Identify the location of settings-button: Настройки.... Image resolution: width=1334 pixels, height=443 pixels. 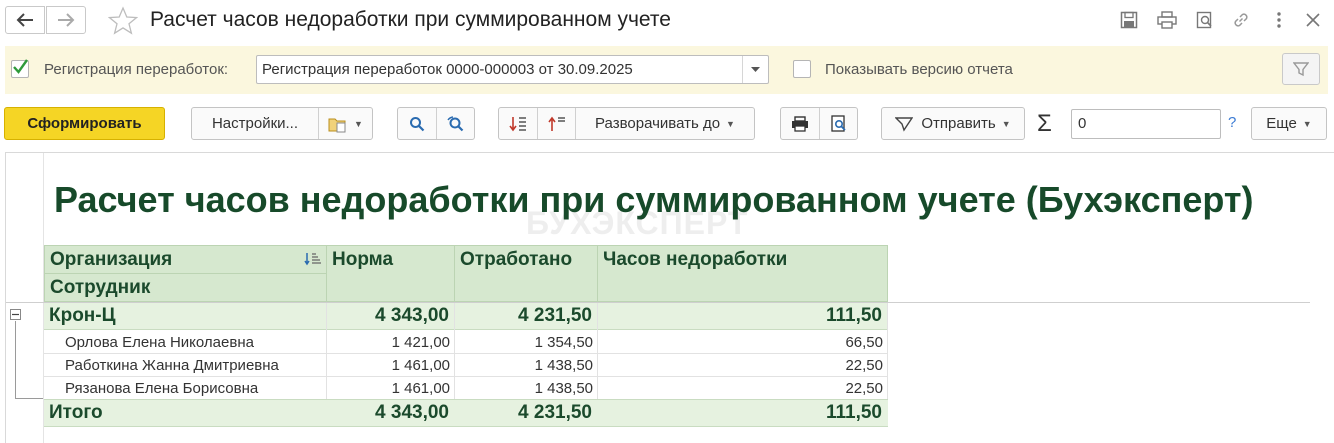
(255, 123).